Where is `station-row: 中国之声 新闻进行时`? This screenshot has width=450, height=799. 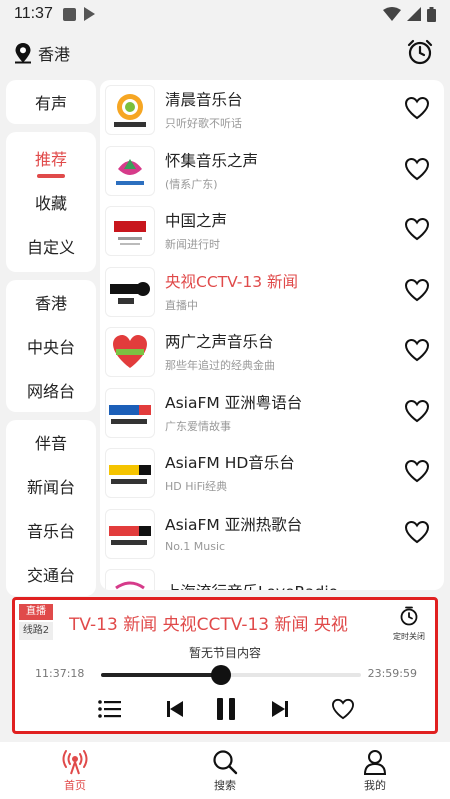
station-row: 中国之声 新闻进行时 is located at coordinates (272, 231).